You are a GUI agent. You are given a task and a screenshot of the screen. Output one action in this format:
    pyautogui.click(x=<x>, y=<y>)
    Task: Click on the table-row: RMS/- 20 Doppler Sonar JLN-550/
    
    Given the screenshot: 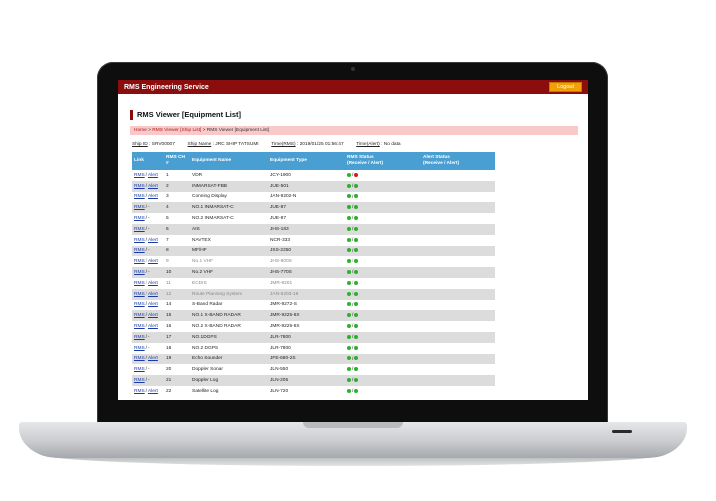 What is the action you would take?
    pyautogui.click(x=313, y=369)
    